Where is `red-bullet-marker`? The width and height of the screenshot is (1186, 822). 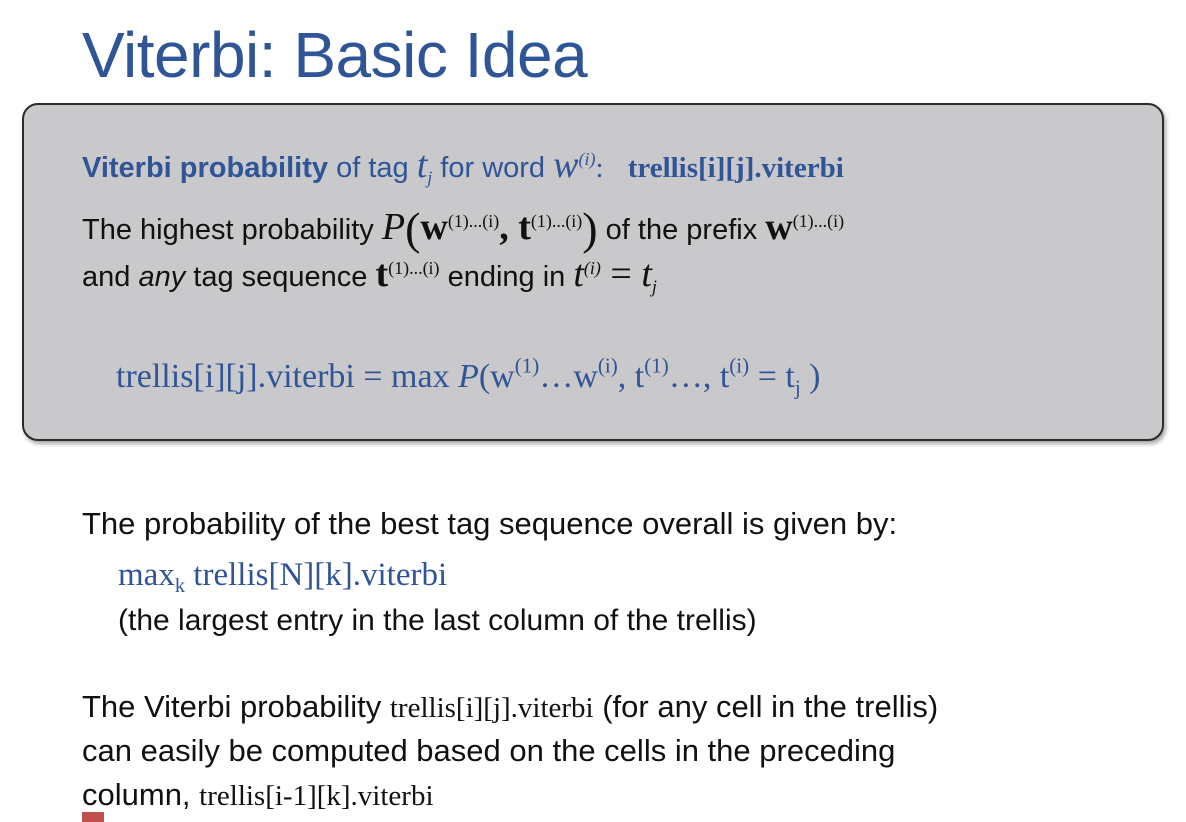 red-bullet-marker is located at coordinates (93, 817).